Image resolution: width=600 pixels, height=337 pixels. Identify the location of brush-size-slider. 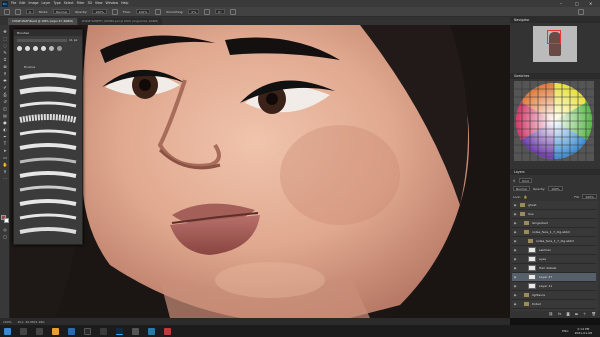
(42, 40).